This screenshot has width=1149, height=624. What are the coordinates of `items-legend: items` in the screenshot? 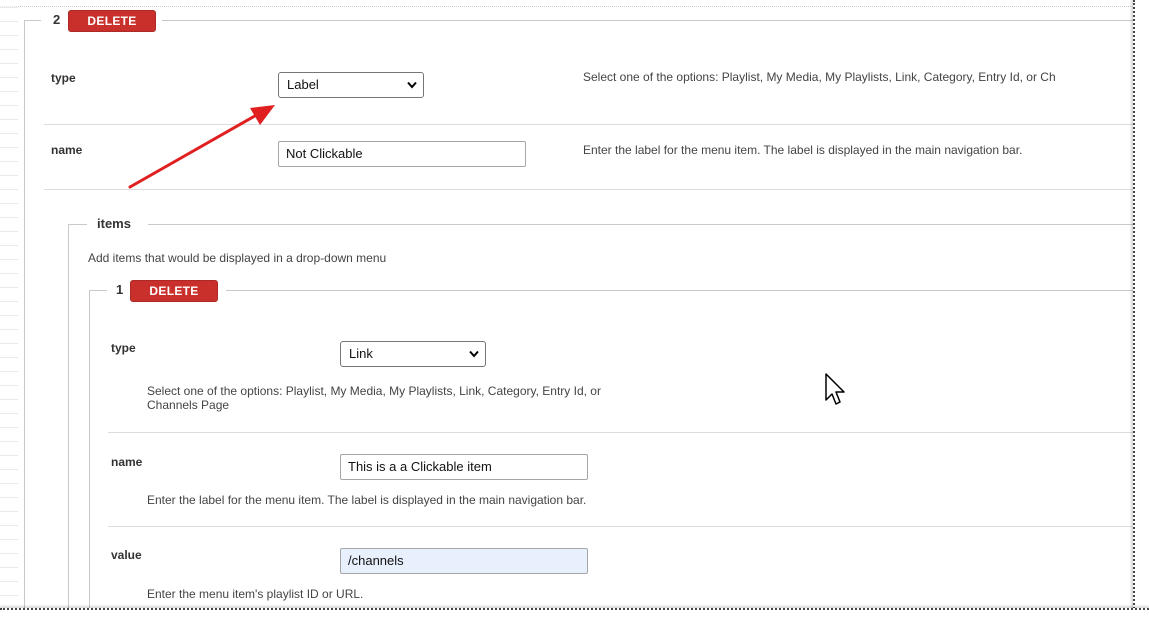 It's located at (114, 223).